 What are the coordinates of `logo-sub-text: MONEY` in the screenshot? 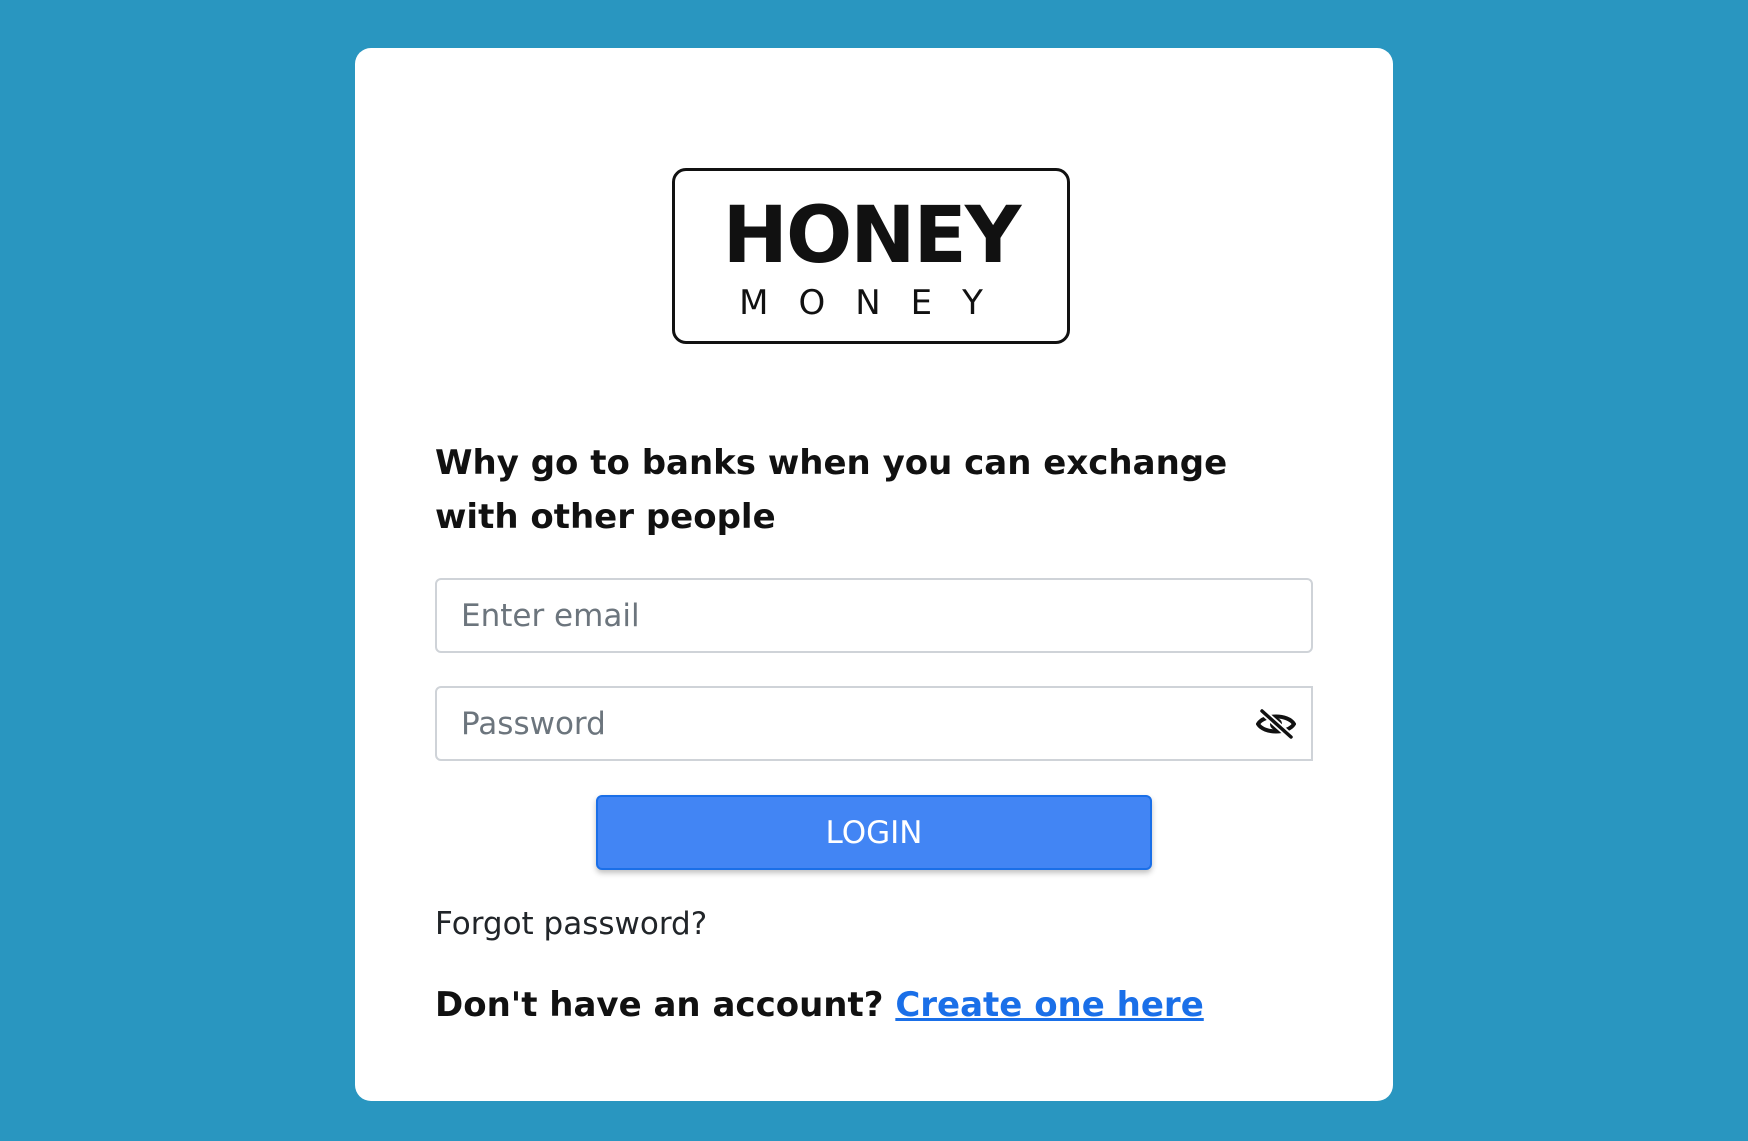 It's located at (876, 303).